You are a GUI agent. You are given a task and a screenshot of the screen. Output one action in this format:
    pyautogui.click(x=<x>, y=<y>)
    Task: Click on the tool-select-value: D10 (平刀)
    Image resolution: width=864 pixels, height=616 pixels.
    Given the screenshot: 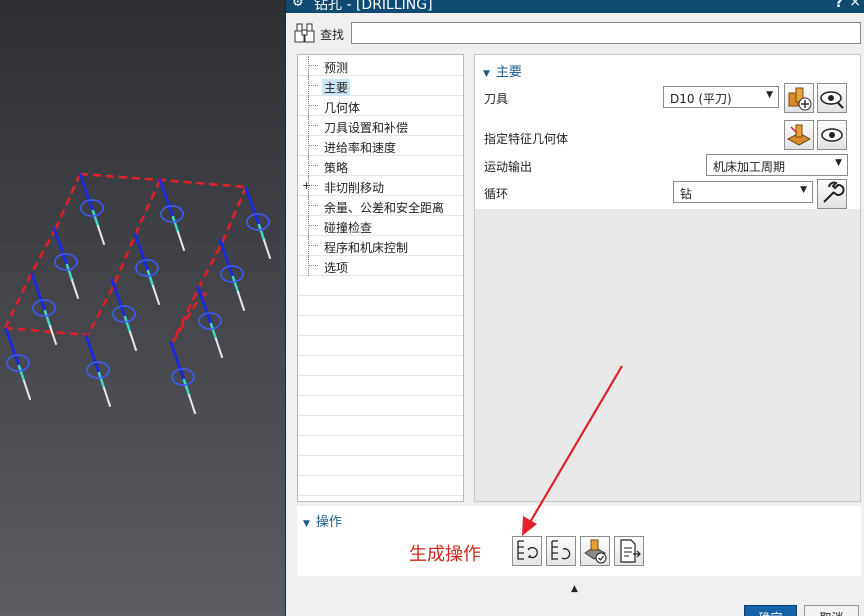 What is the action you would take?
    pyautogui.click(x=701, y=99)
    